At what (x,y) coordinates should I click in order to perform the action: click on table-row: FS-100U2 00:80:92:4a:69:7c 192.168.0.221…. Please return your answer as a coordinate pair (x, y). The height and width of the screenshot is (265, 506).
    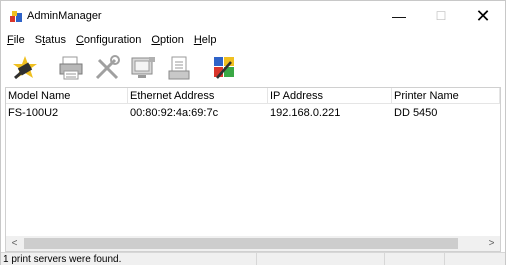
    Looking at the image, I should click on (253, 113).